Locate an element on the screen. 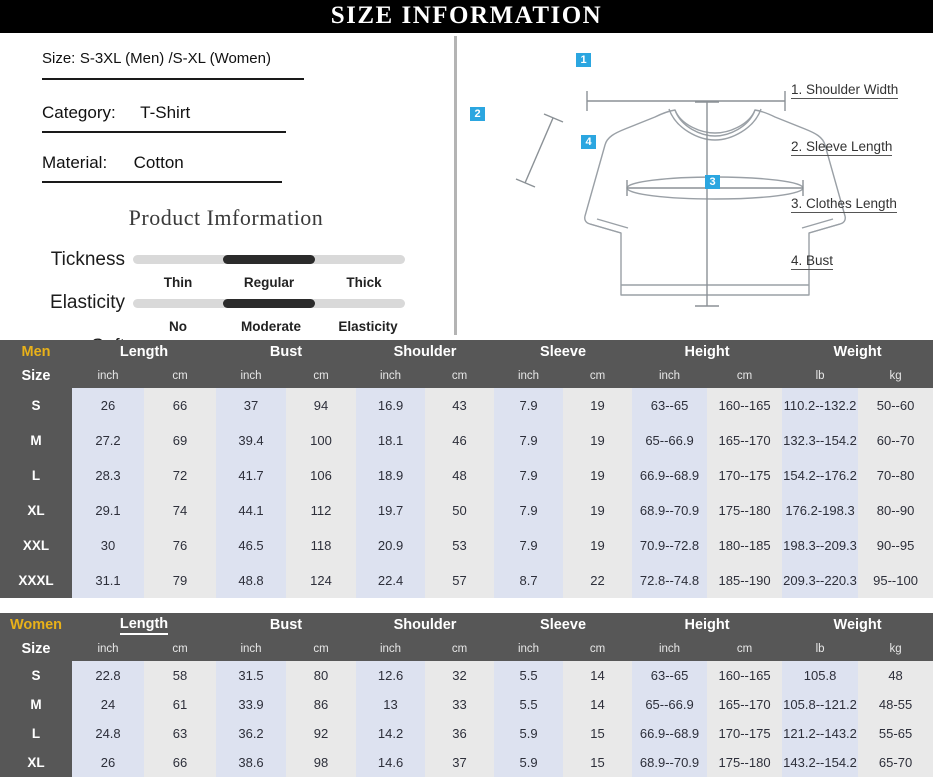 This screenshot has height=777, width=933. men-cell-M-cm-9: 165--170 is located at coordinates (745, 440).